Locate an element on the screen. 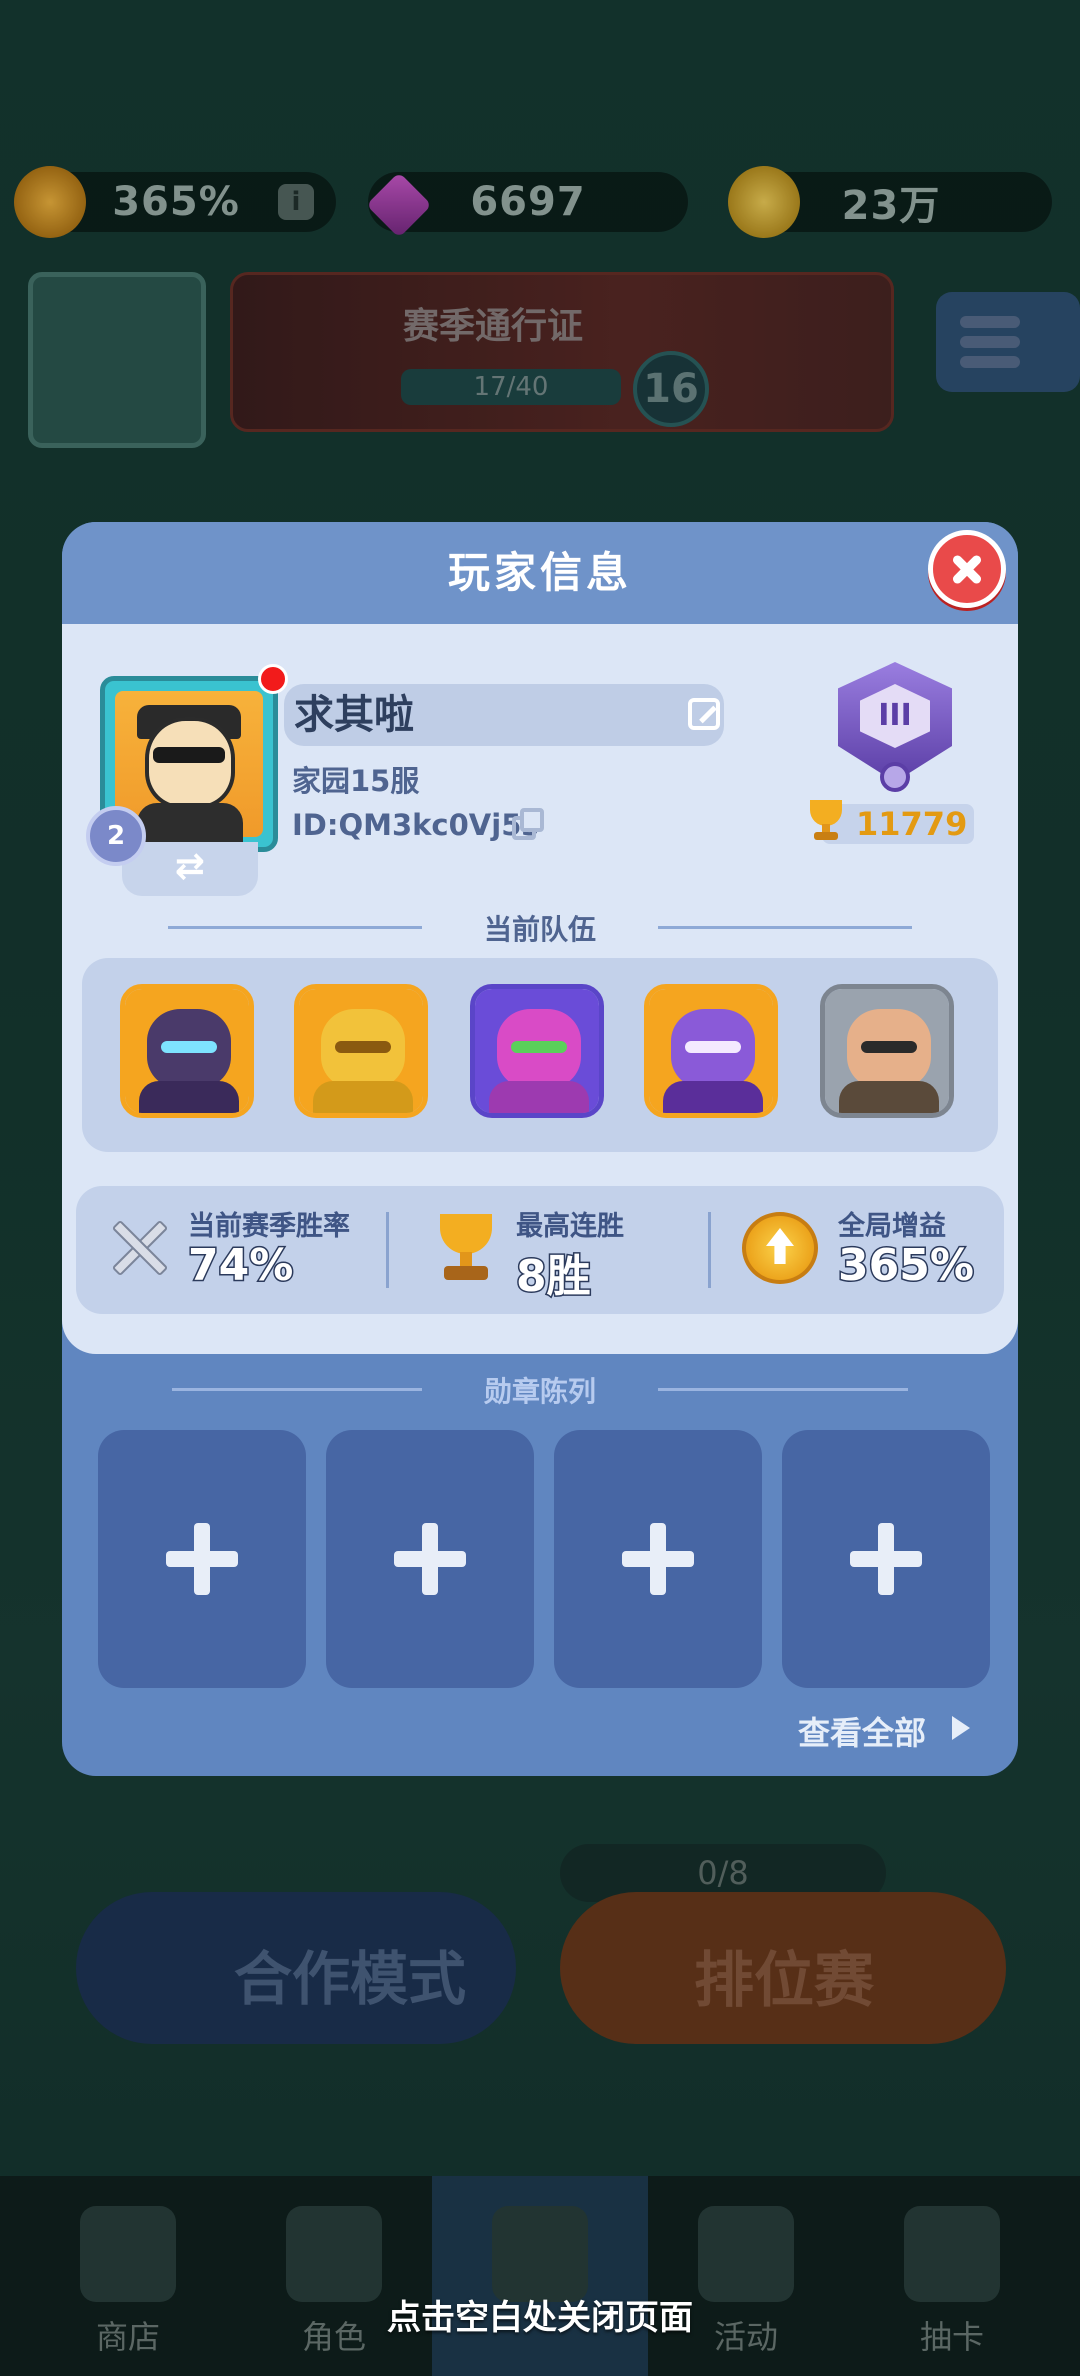 The width and height of the screenshot is (1080, 2376). stat-label: 当前赛季胜率 is located at coordinates (269, 1226).